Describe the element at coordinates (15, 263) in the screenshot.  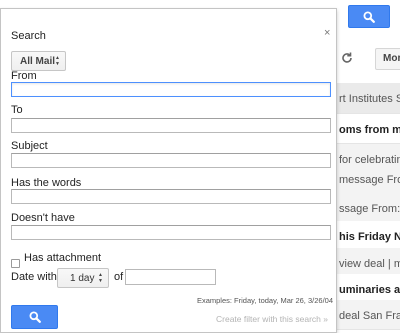
I see `has-attachment-checkbox` at that location.